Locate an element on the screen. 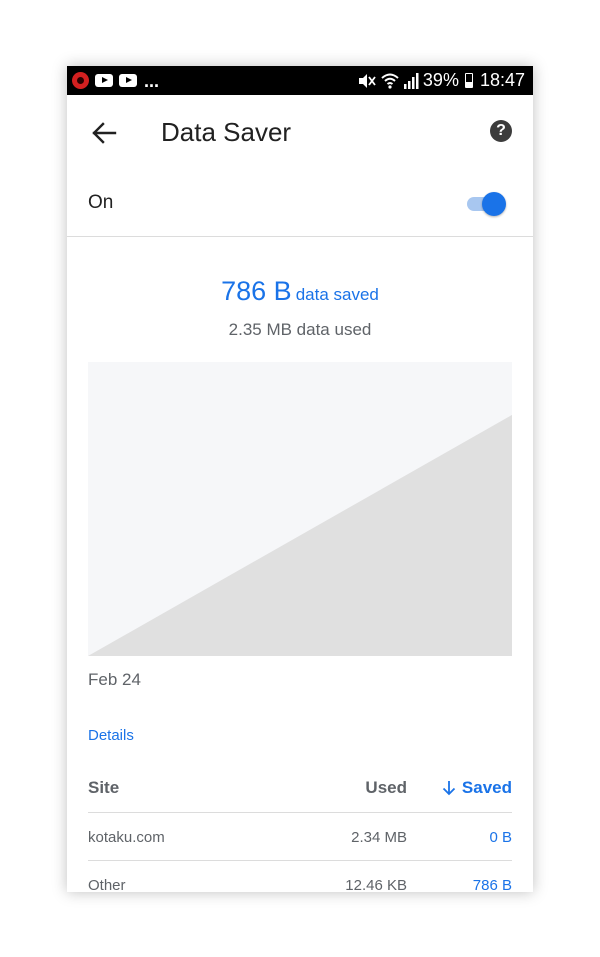 This screenshot has height=957, width=600. battery-icon is located at coordinates (468, 80).